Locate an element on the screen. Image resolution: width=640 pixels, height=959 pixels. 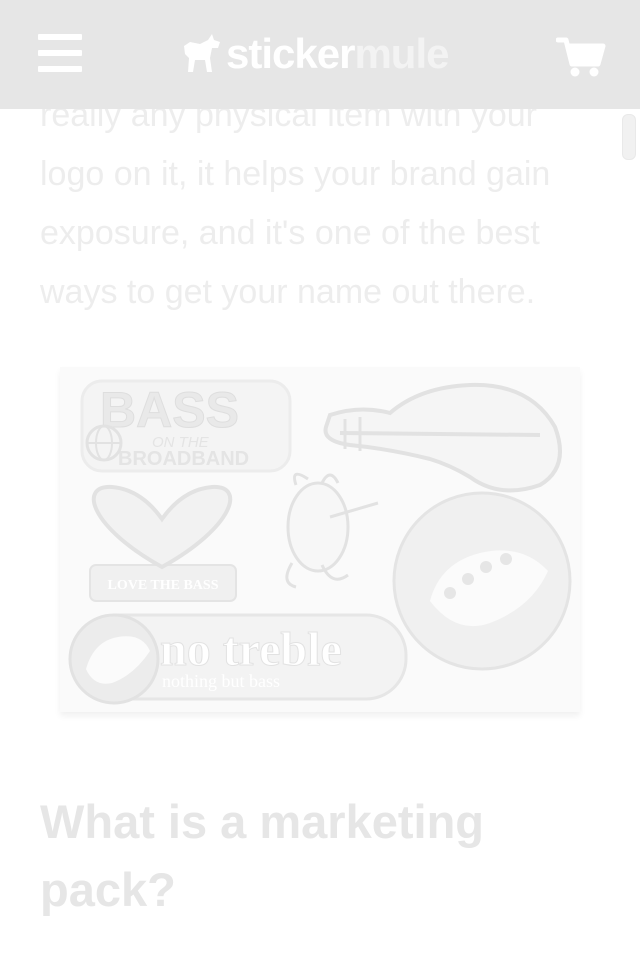
nothing-but-bass-text: nothing but bass is located at coordinates (221, 681).